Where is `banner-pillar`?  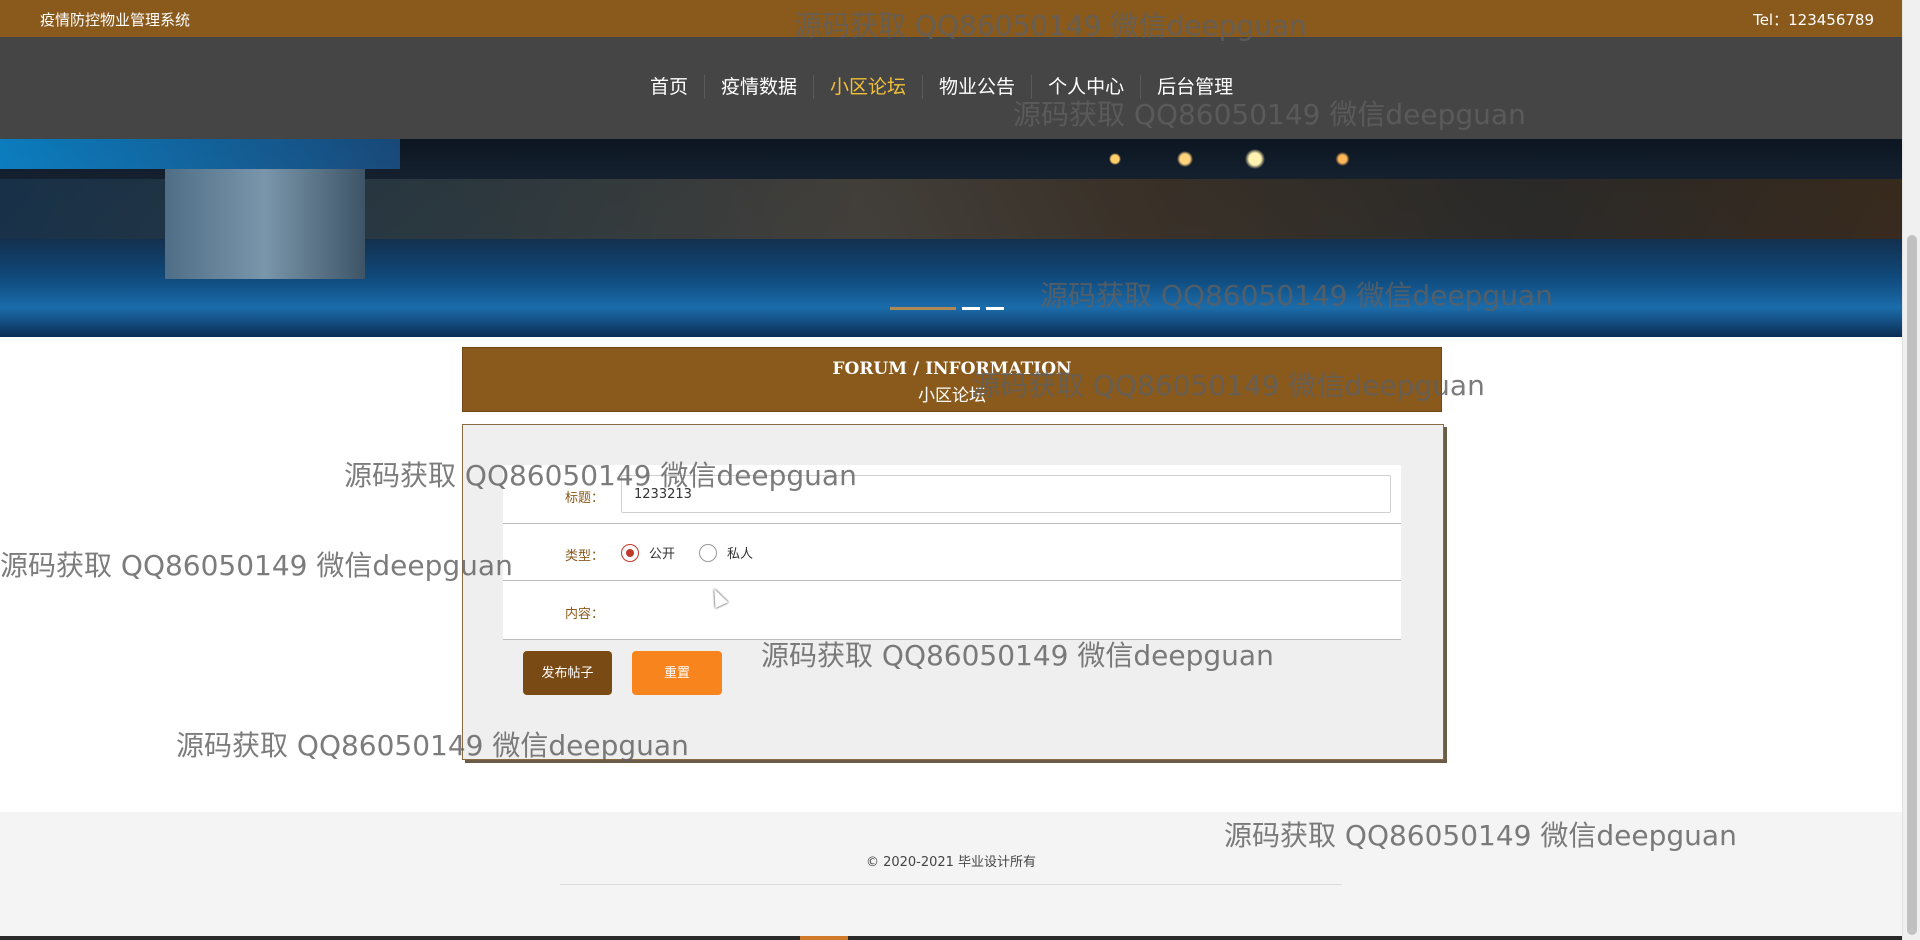
banner-pillar is located at coordinates (265, 224).